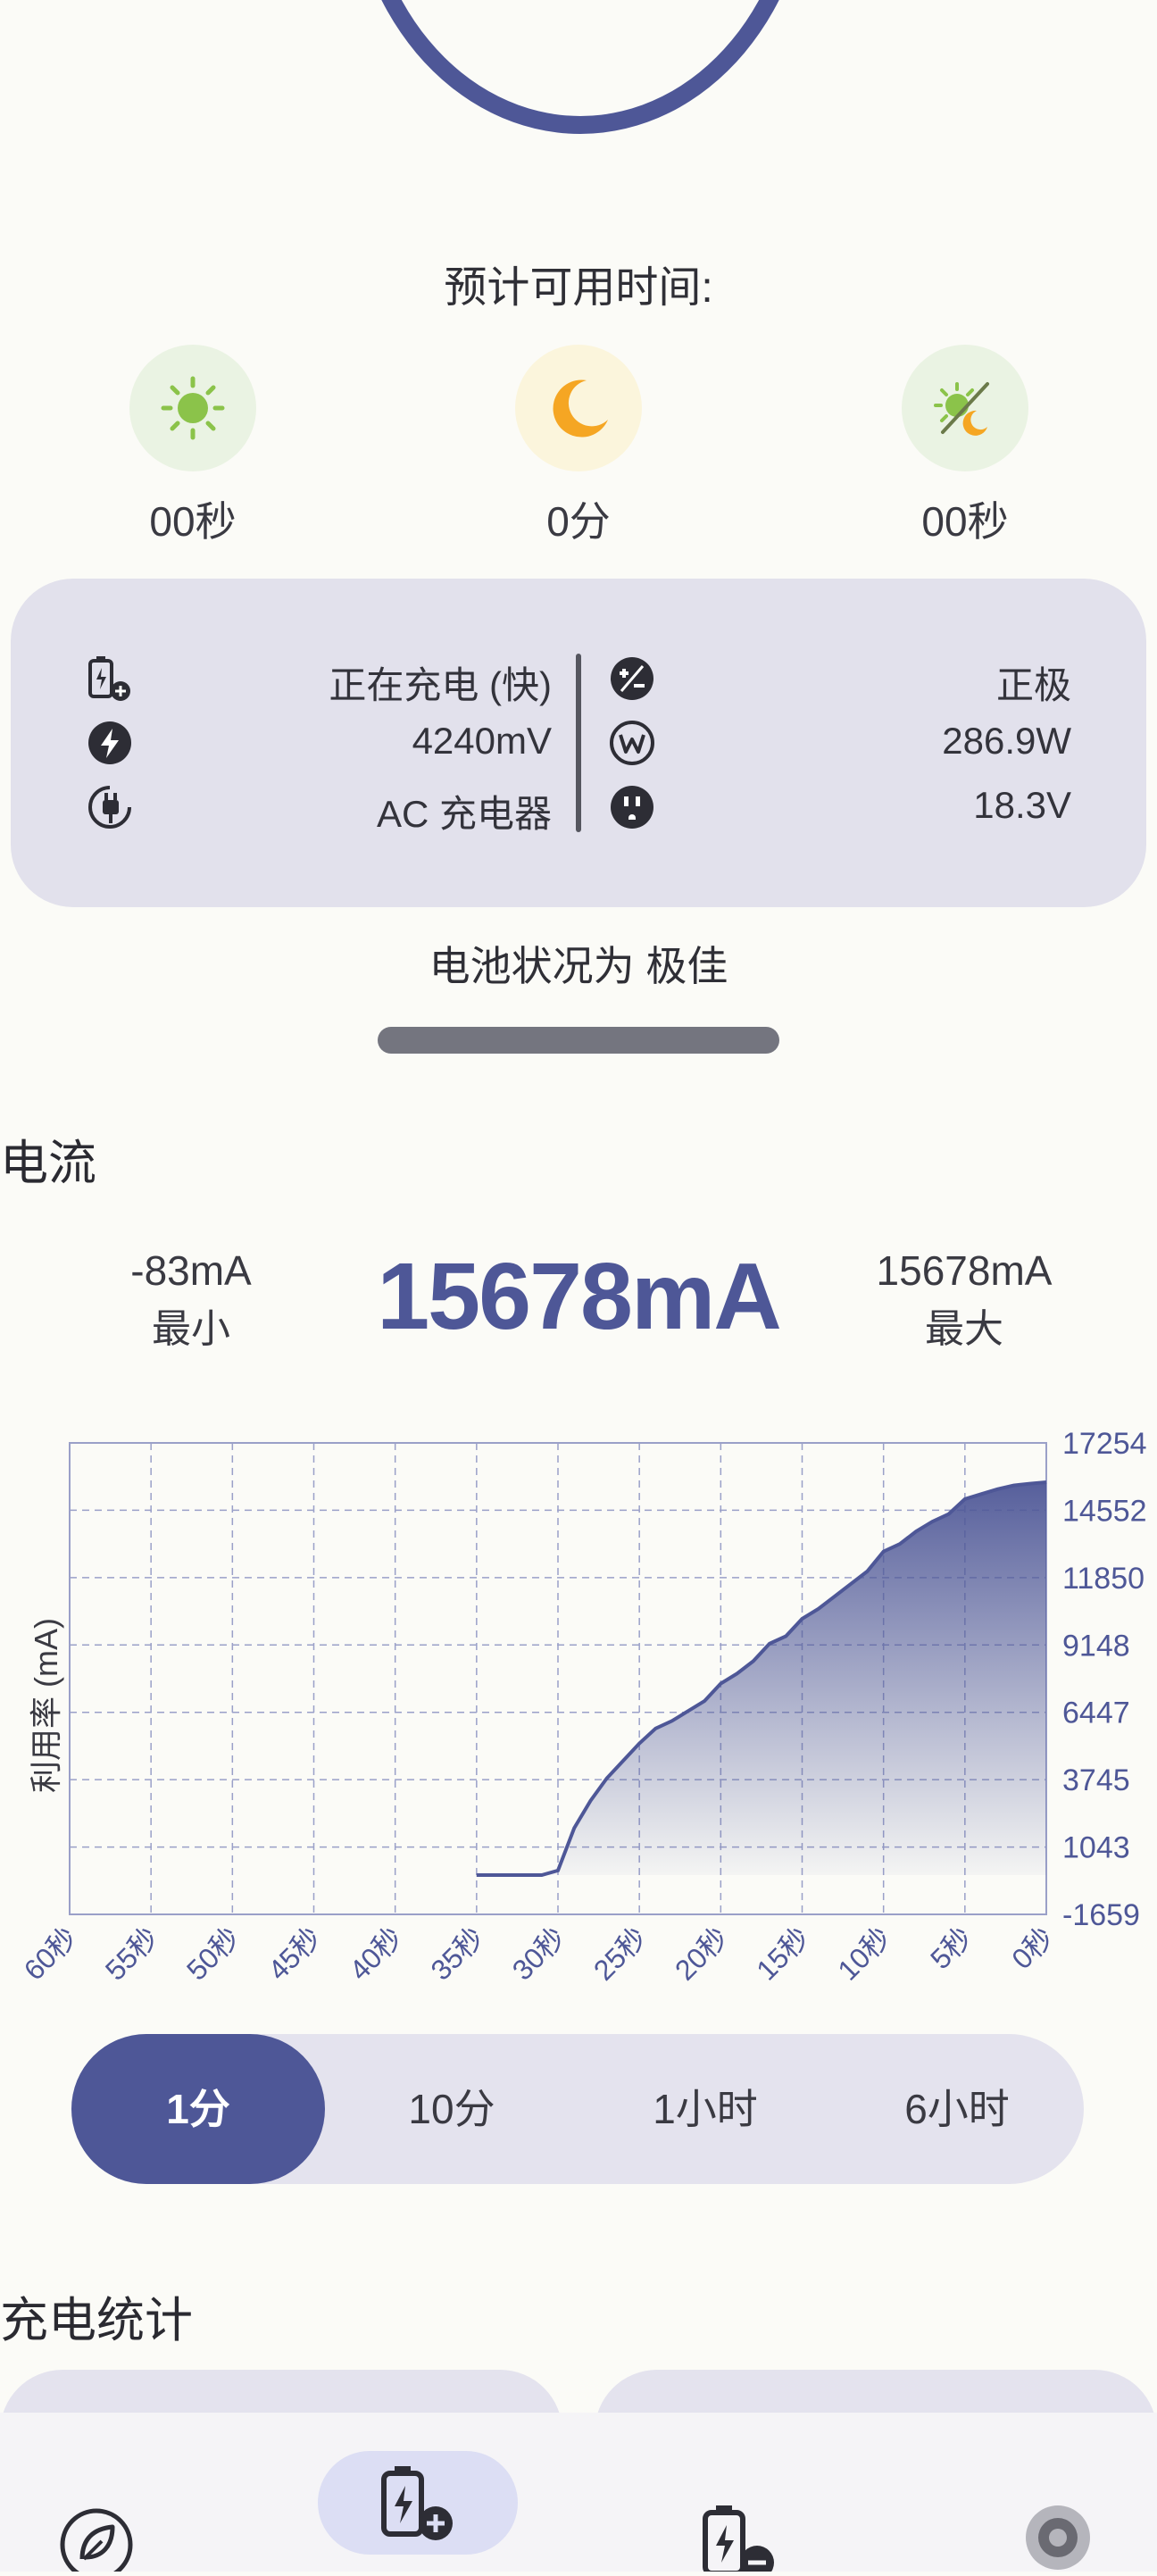  I want to click on charging-stats-title: 充电统计, so click(97, 2320).